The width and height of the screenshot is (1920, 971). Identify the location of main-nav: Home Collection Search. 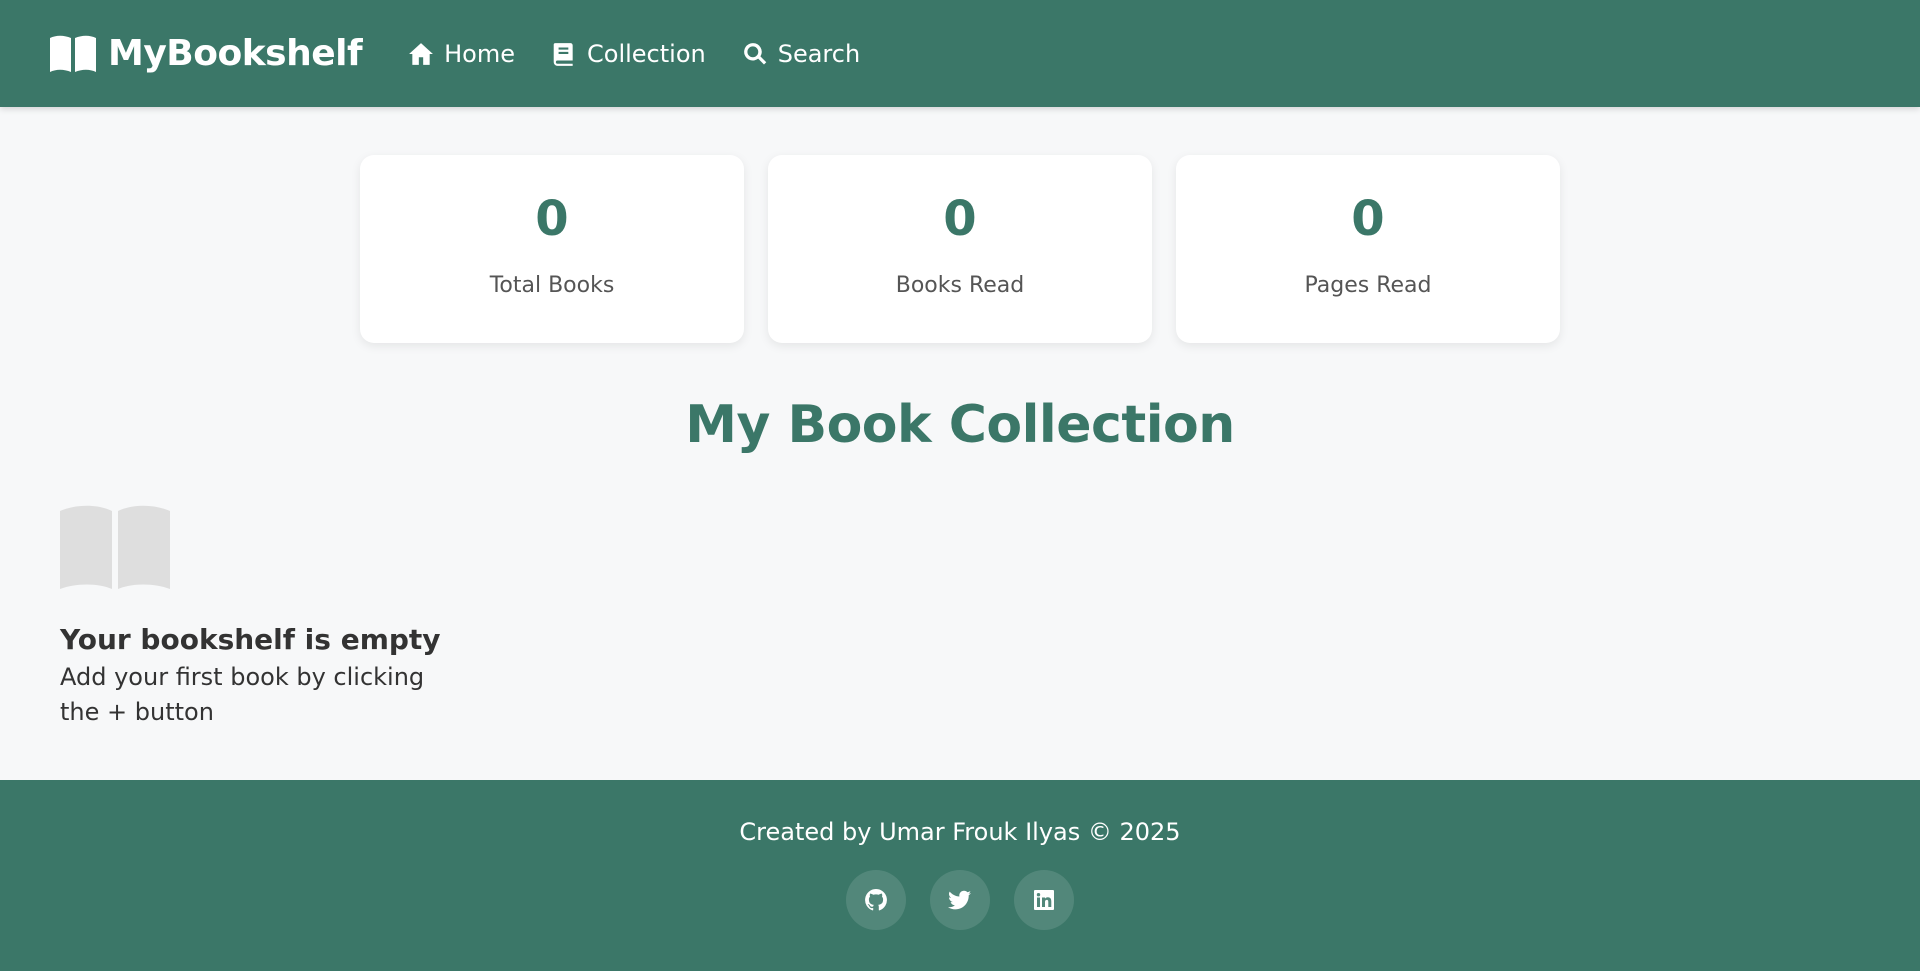
(652, 54).